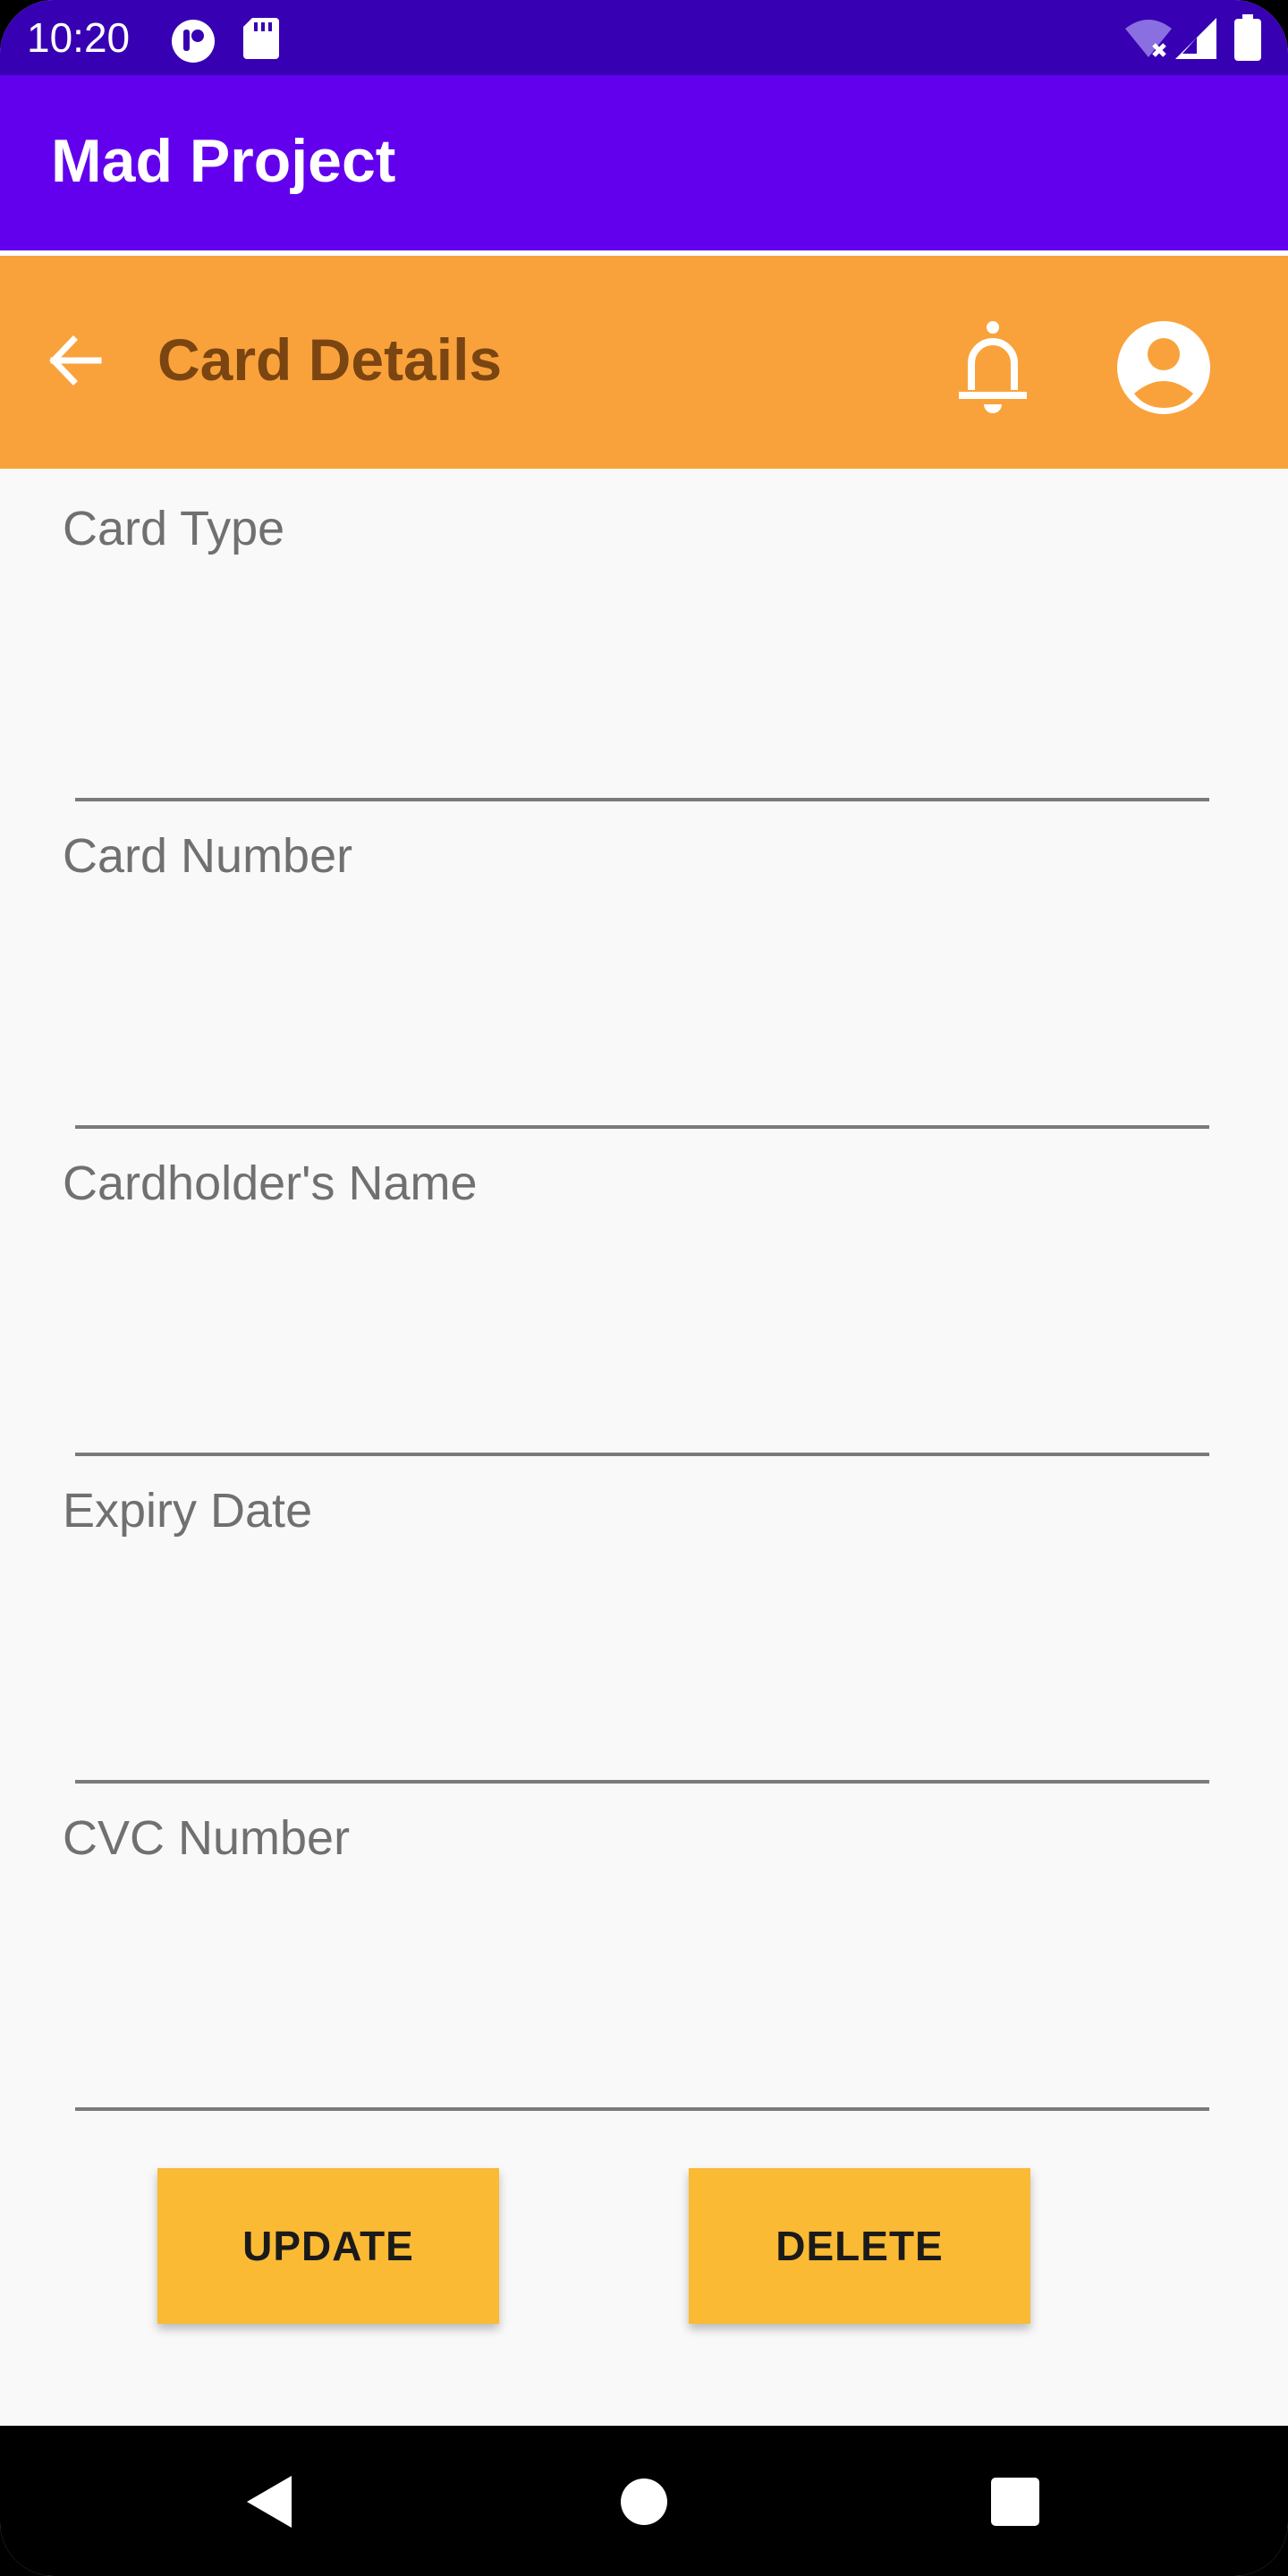 The height and width of the screenshot is (2576, 1288). I want to click on status-time: 10:20, so click(79, 37).